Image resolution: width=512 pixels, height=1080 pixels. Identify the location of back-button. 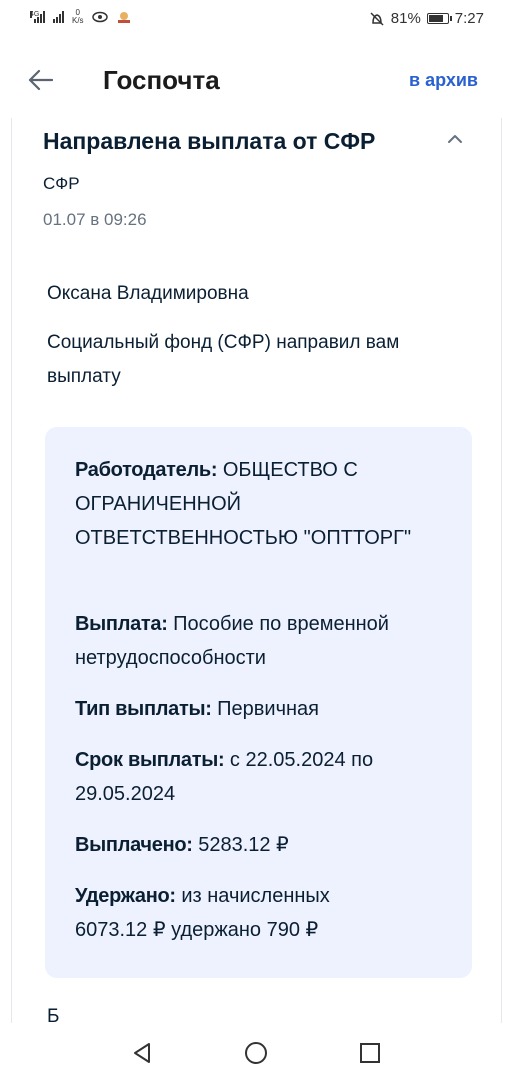
(40, 80).